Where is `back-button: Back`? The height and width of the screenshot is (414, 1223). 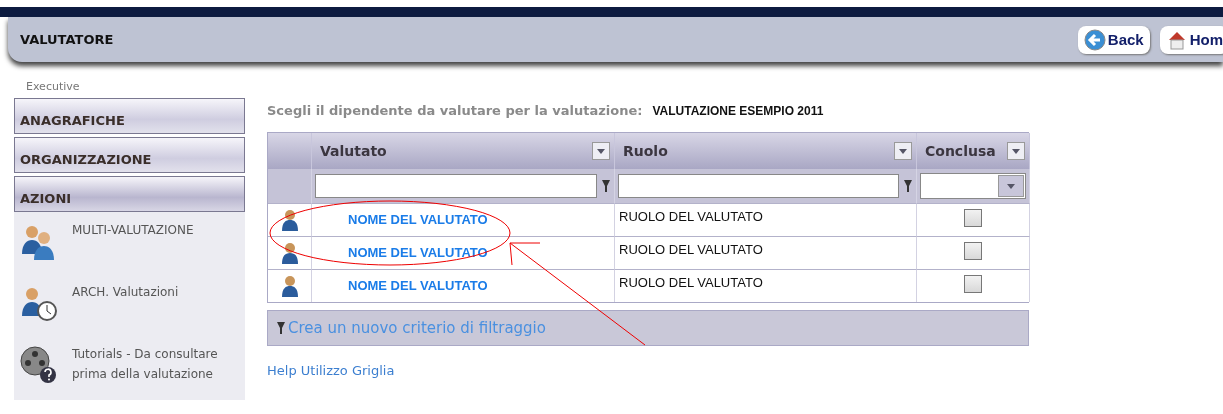 back-button: Back is located at coordinates (1113, 39).